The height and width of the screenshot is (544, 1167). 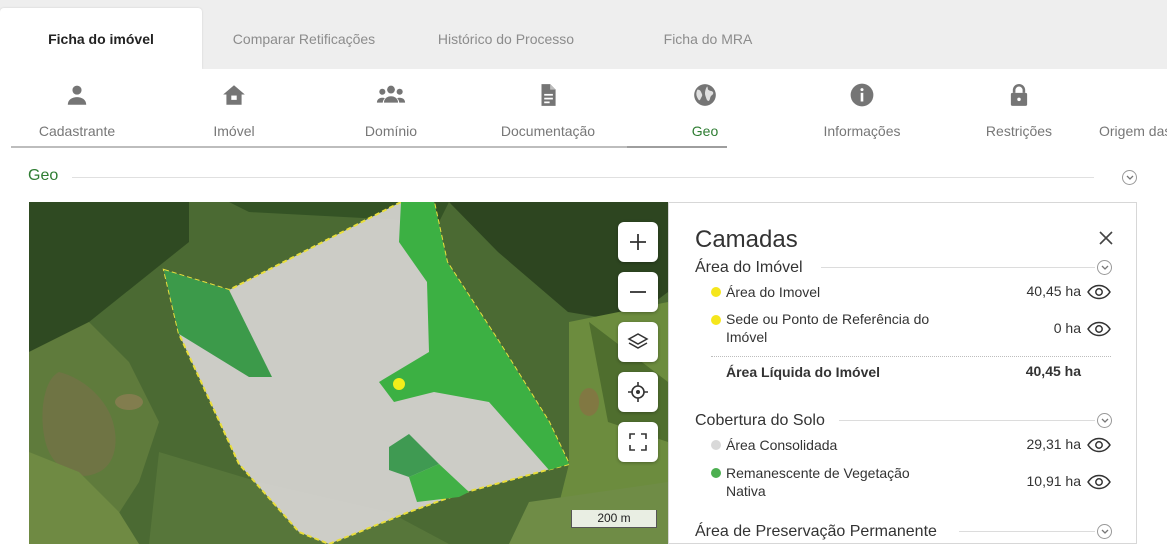 What do you see at coordinates (760, 421) in the screenshot?
I see `group-title-cobertura-solo: Cobertura do Solo` at bounding box center [760, 421].